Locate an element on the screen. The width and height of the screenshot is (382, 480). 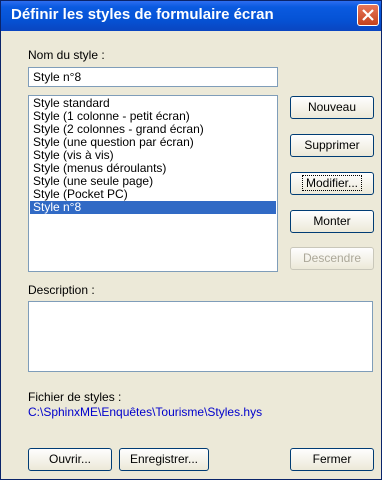
supprimer-button: Supprimer is located at coordinates (332, 145).